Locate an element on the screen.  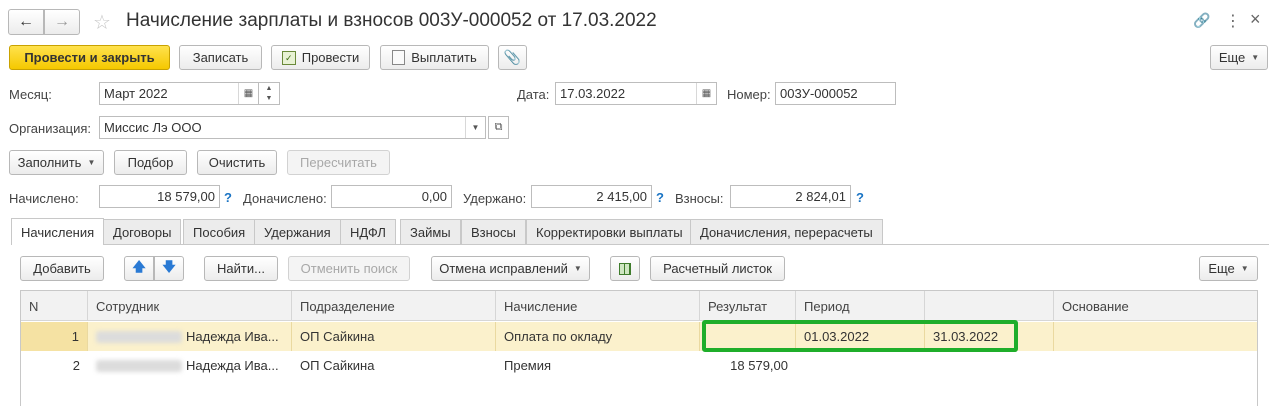
add-row-button: Добавить is located at coordinates (62, 268).